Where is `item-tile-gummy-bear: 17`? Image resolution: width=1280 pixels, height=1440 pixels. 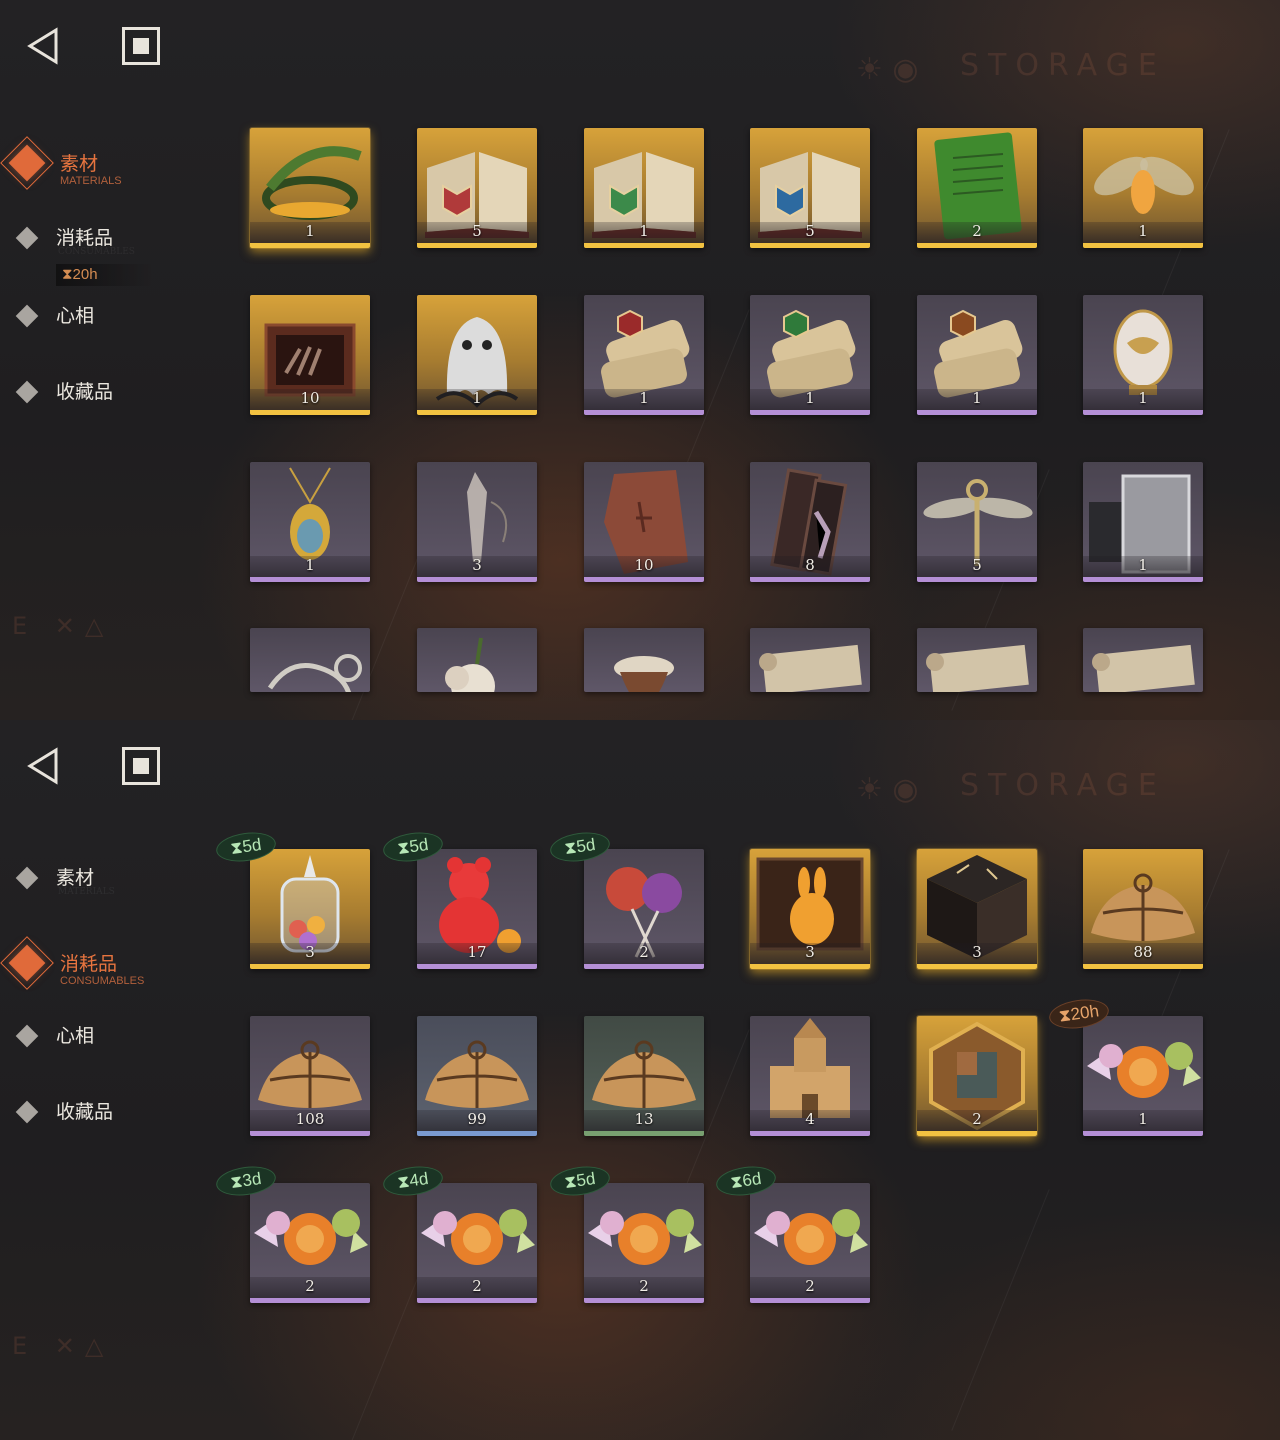 item-tile-gummy-bear: 17 is located at coordinates (477, 909).